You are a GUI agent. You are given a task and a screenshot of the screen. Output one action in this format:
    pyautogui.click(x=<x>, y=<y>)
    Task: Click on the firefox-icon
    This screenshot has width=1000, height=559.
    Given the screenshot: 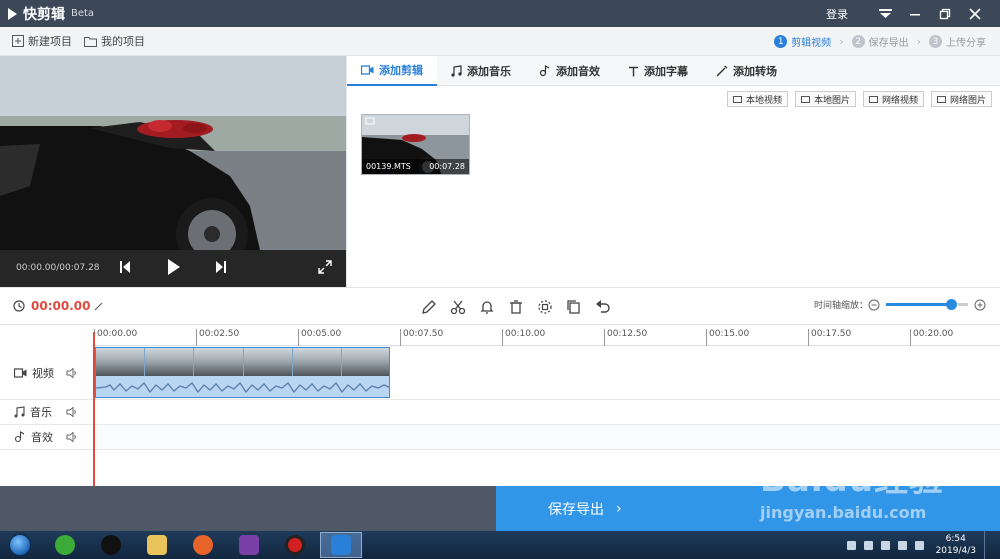 What is the action you would take?
    pyautogui.click(x=203, y=545)
    